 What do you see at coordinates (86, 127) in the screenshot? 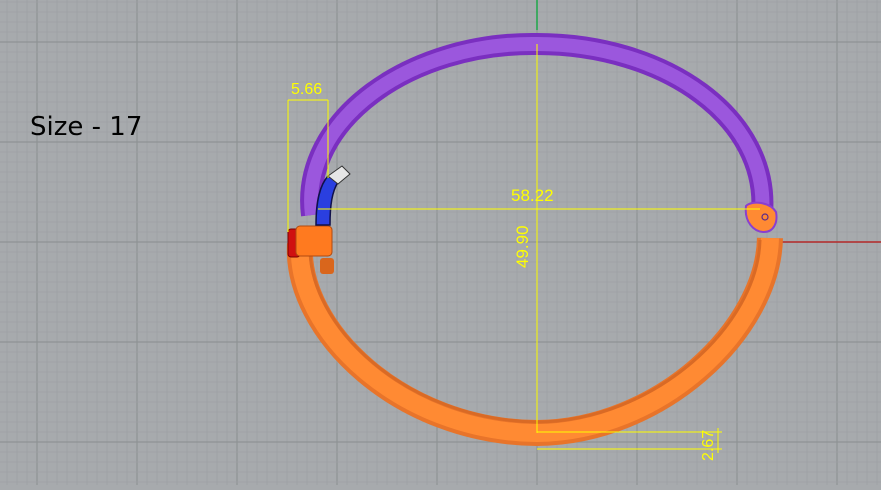
I see `size-label: Size - 17` at bounding box center [86, 127].